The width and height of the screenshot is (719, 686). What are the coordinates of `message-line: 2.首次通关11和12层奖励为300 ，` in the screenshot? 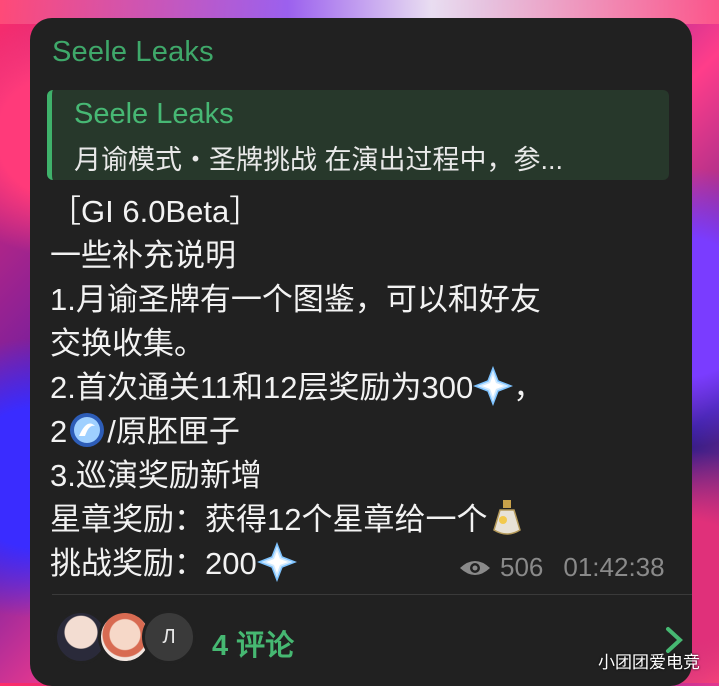 It's located at (297, 388).